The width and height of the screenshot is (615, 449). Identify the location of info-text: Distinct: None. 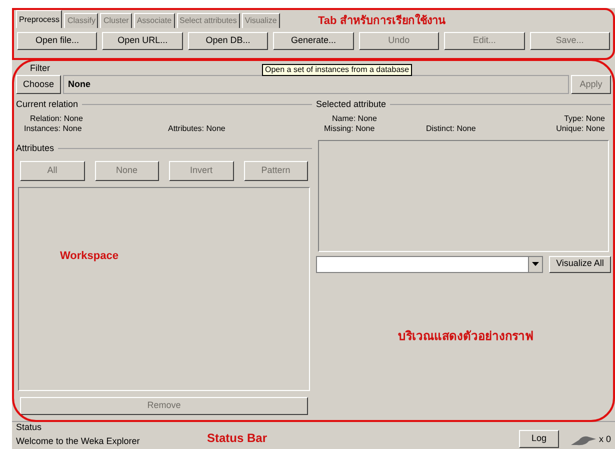
(451, 128).